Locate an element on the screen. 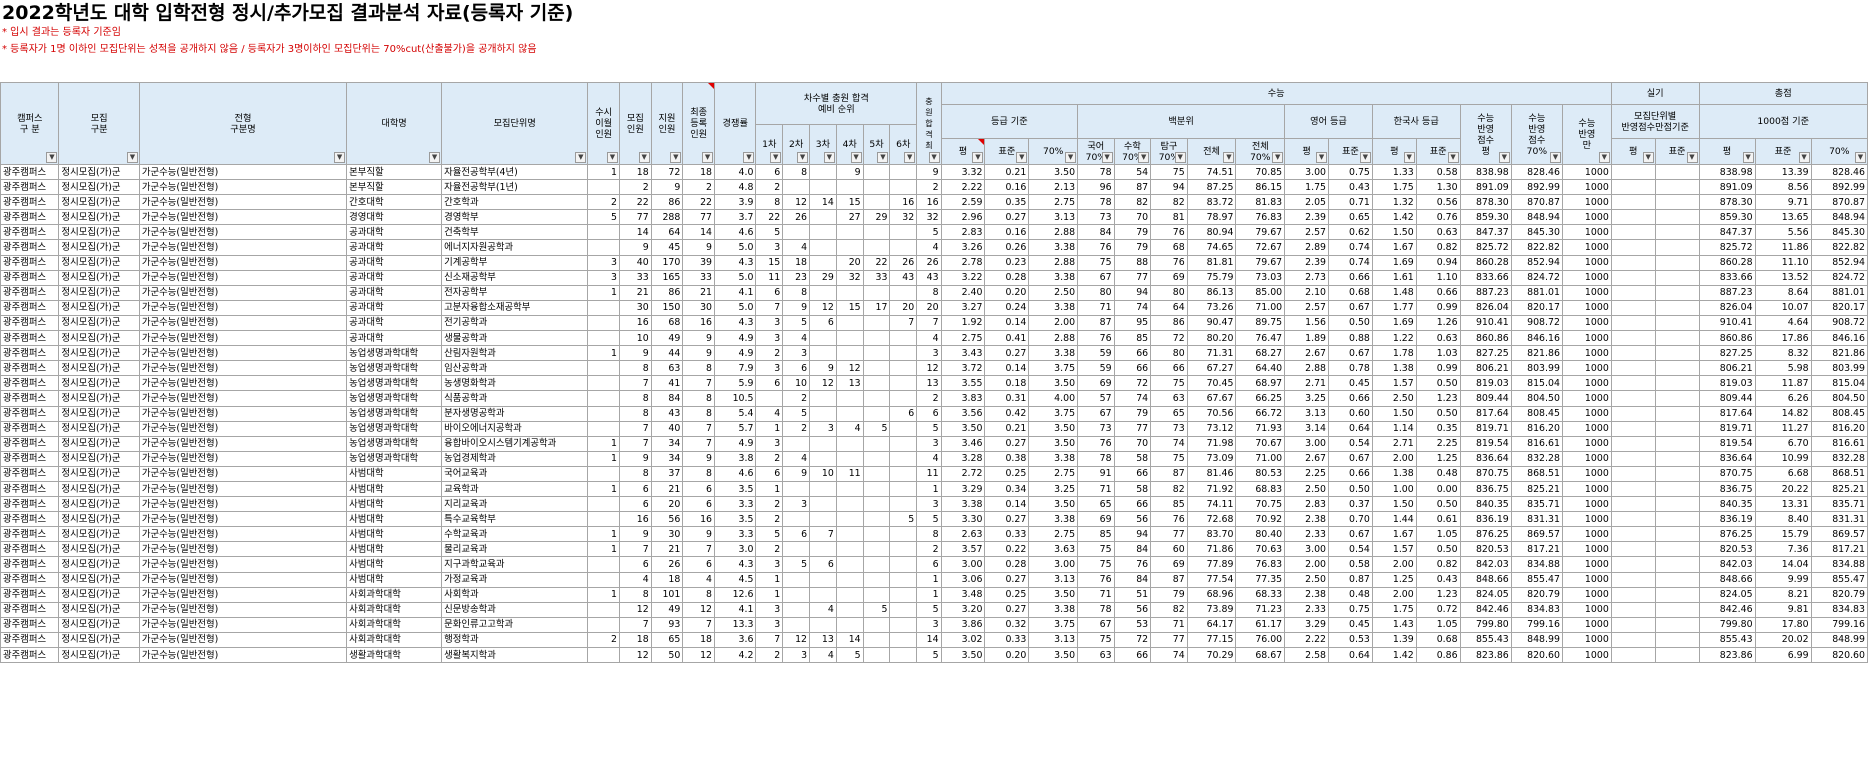 Image resolution: width=1868 pixels, height=775 pixels. table-cell: 0.24 is located at coordinates (1007, 307).